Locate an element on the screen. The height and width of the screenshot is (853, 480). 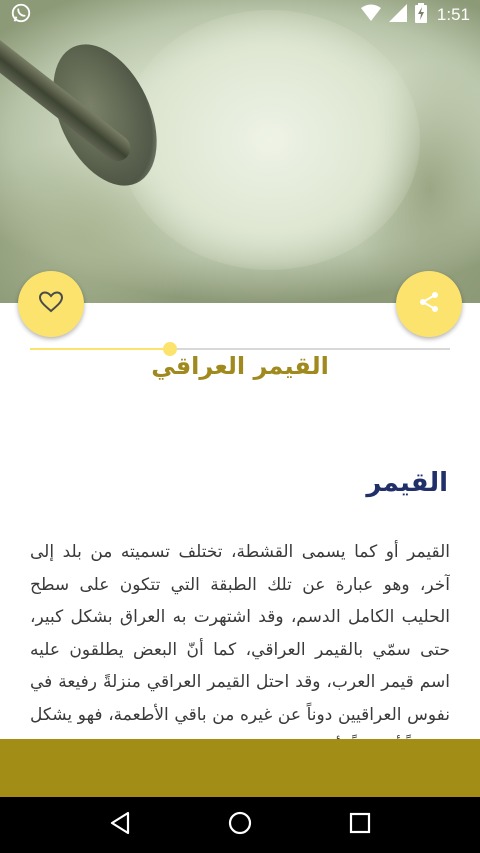
navigation-bar is located at coordinates (240, 825).